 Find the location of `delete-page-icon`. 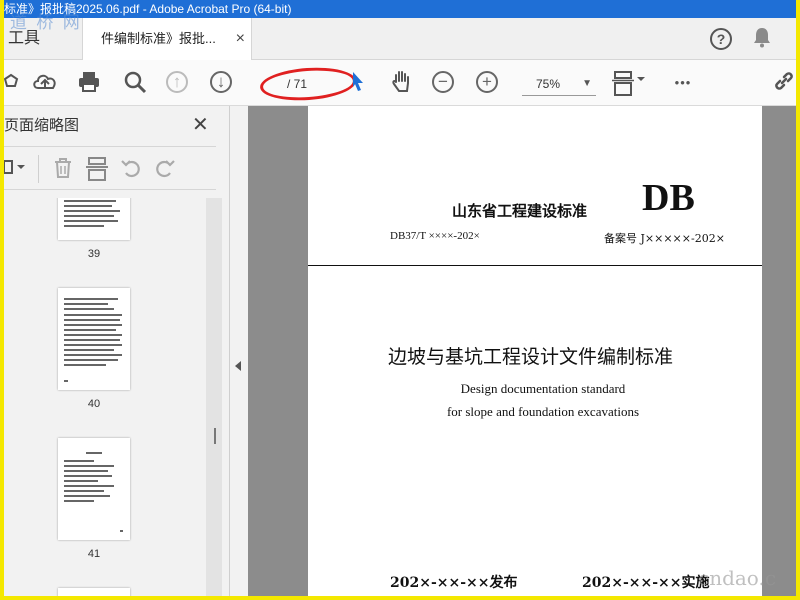

delete-page-icon is located at coordinates (63, 170).